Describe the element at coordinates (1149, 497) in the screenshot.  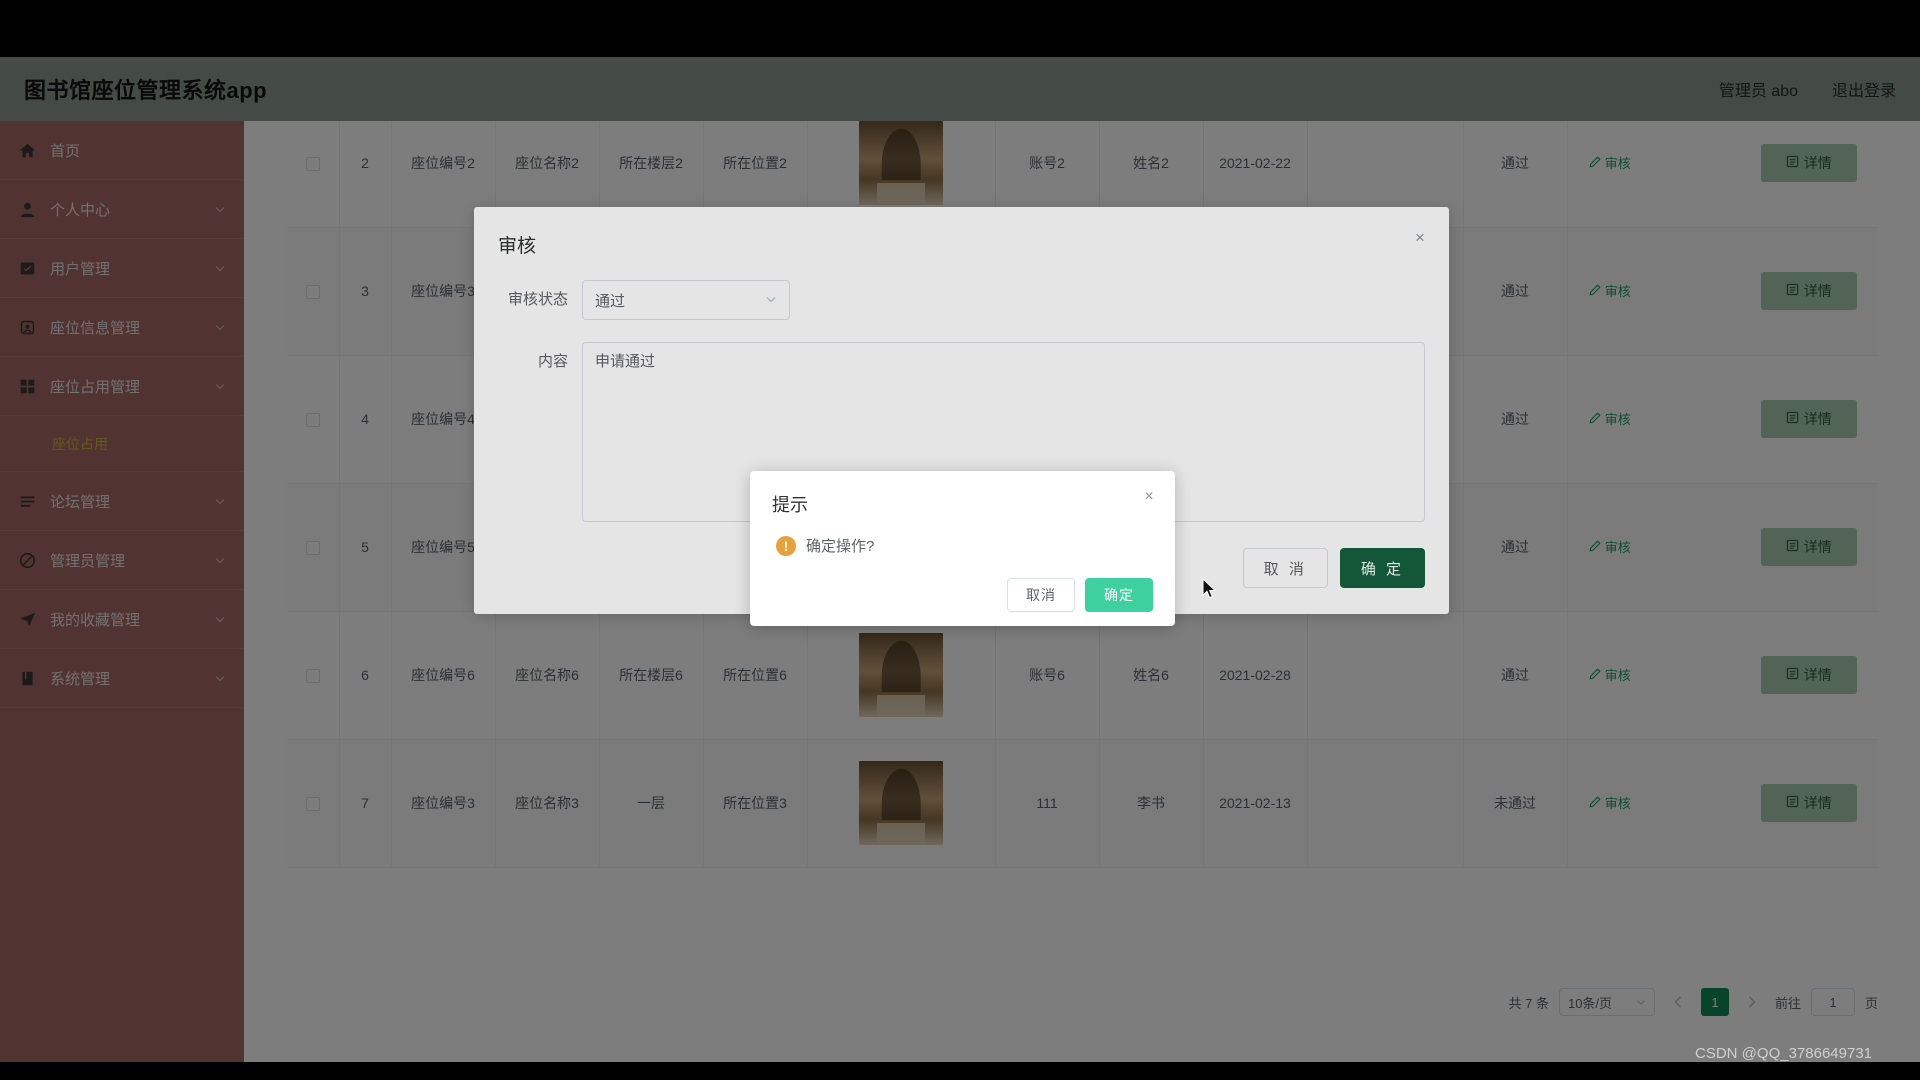
I see `close-icon: ×` at that location.